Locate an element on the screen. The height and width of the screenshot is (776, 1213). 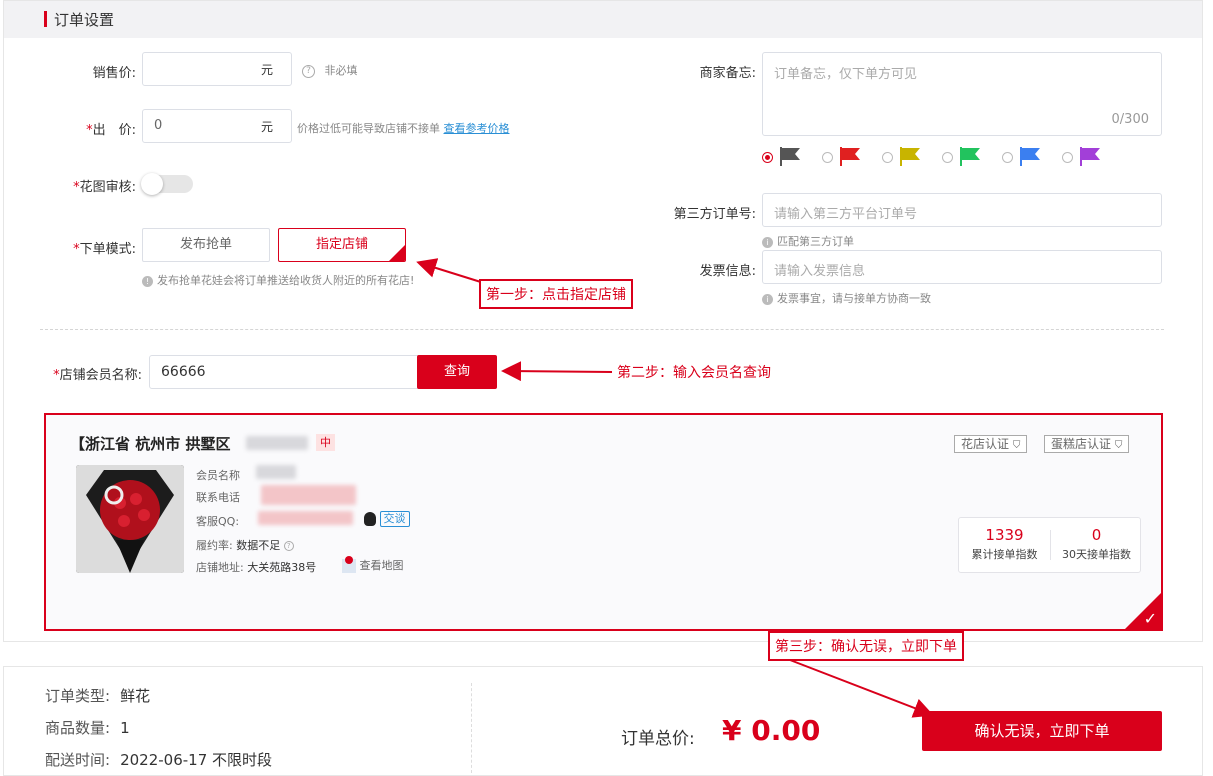
third-party-placeholder: 请输入第三方平台订单号 is located at coordinates (846, 214).